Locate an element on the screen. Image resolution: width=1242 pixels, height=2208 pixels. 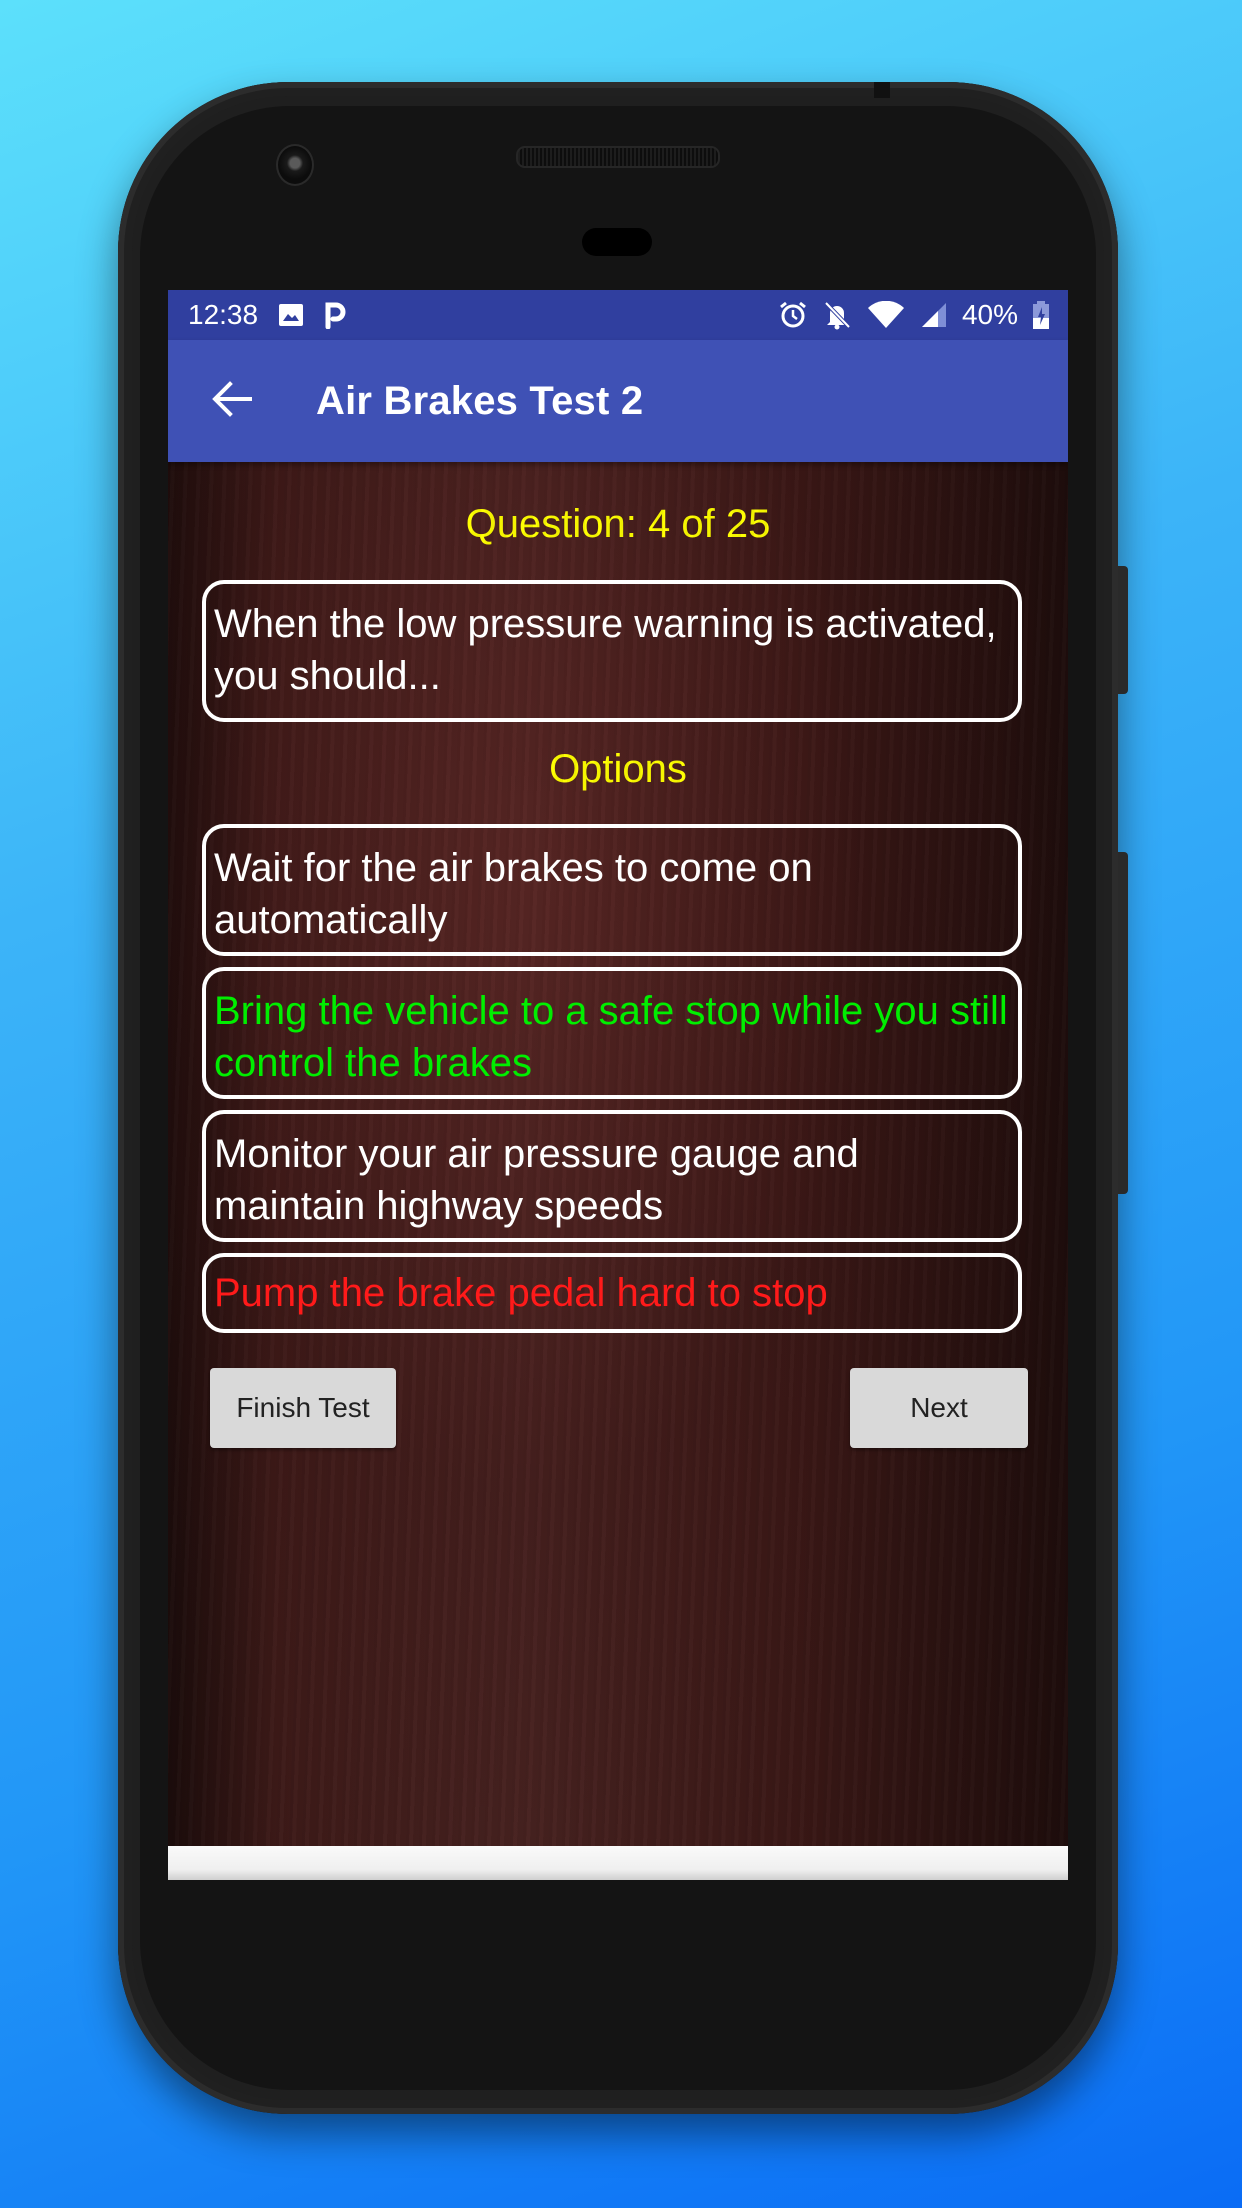
app-bar: Air Brakes Test 2 is located at coordinates (618, 401).